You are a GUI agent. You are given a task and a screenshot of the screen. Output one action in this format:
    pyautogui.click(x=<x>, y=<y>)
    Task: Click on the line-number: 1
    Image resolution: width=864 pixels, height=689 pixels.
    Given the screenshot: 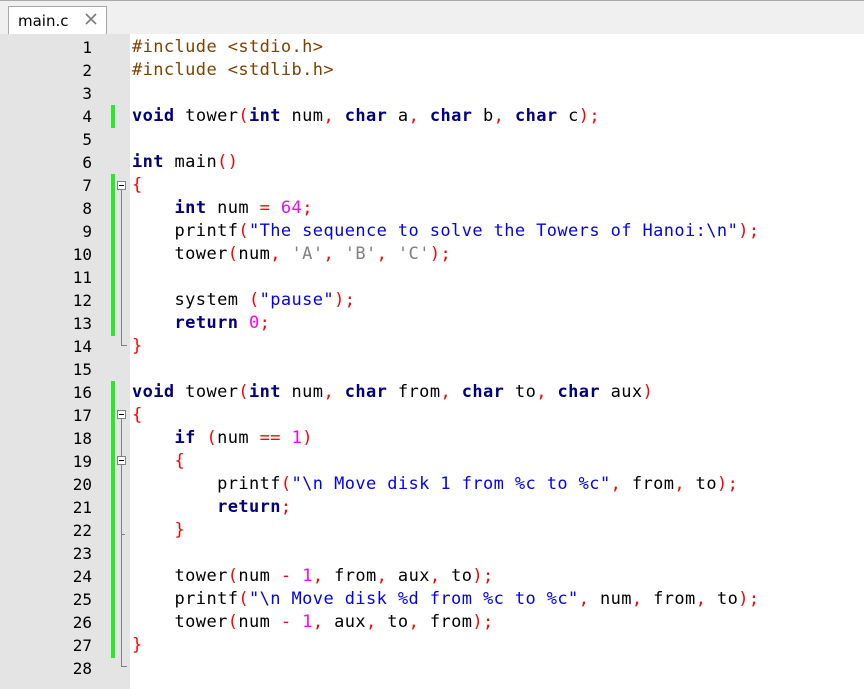 What is the action you would take?
    pyautogui.click(x=87, y=47)
    